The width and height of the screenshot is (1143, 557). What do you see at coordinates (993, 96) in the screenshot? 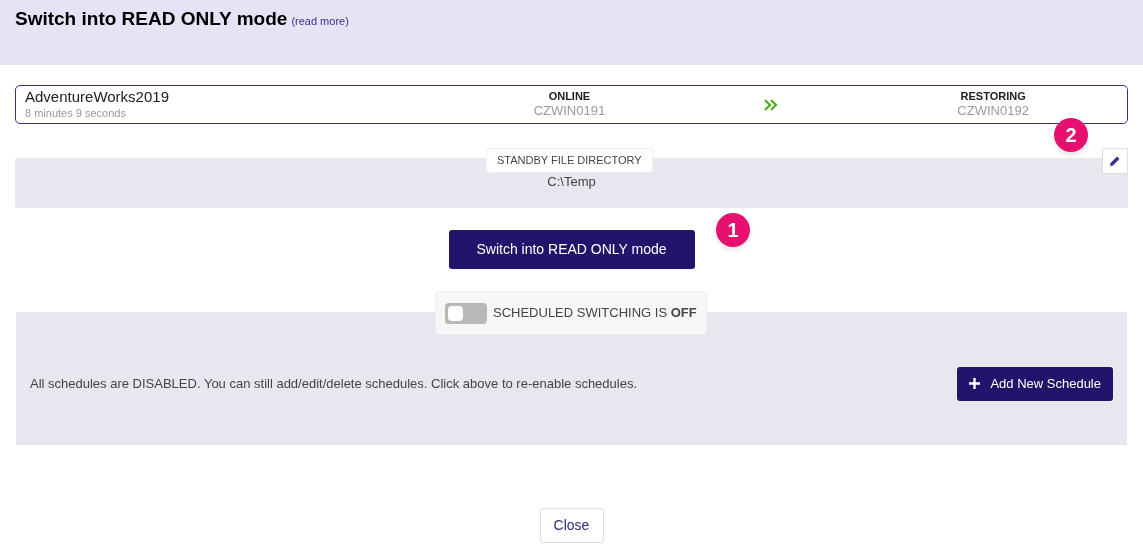
I see `target-state: RESTORING` at bounding box center [993, 96].